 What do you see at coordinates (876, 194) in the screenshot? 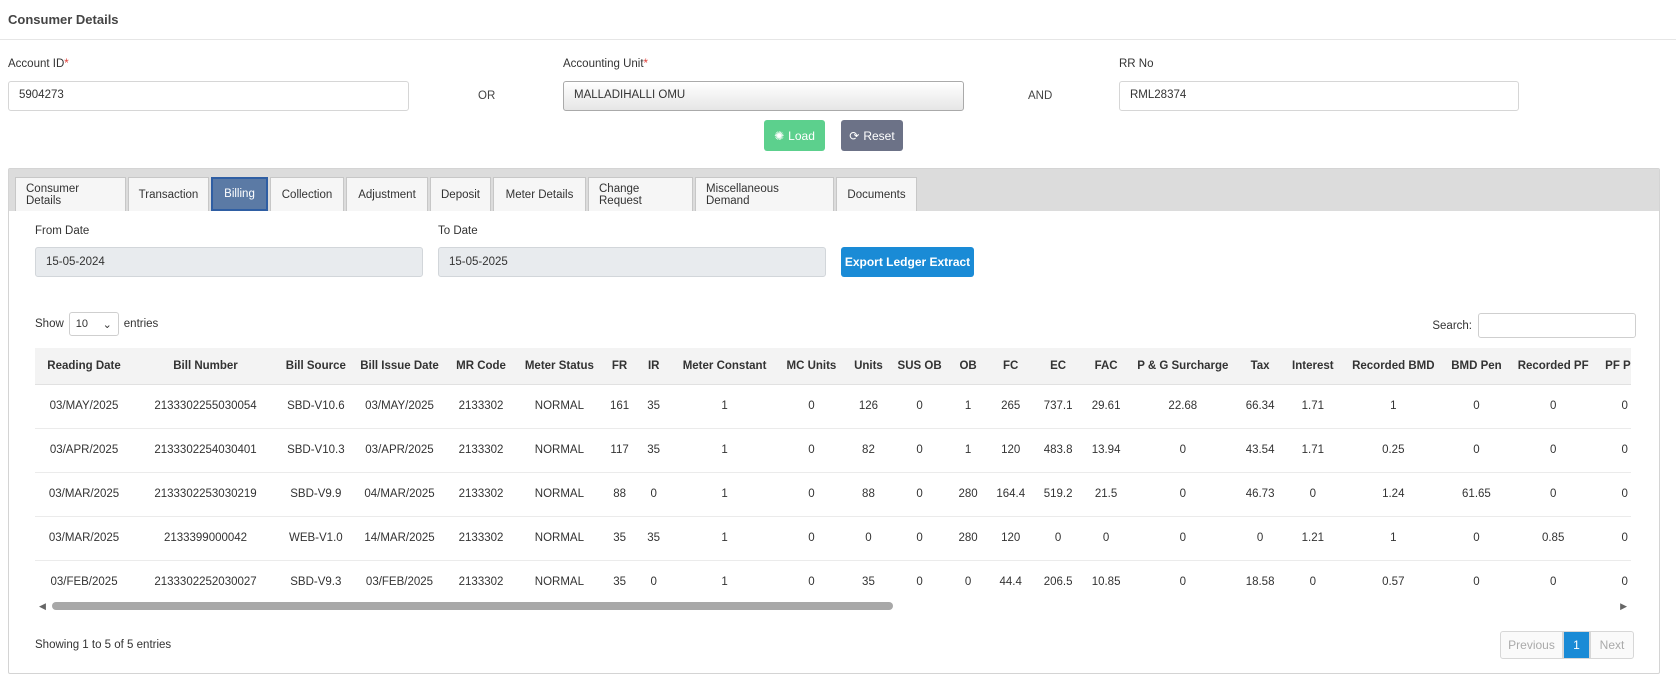
I see `tab-documents: Documents` at bounding box center [876, 194].